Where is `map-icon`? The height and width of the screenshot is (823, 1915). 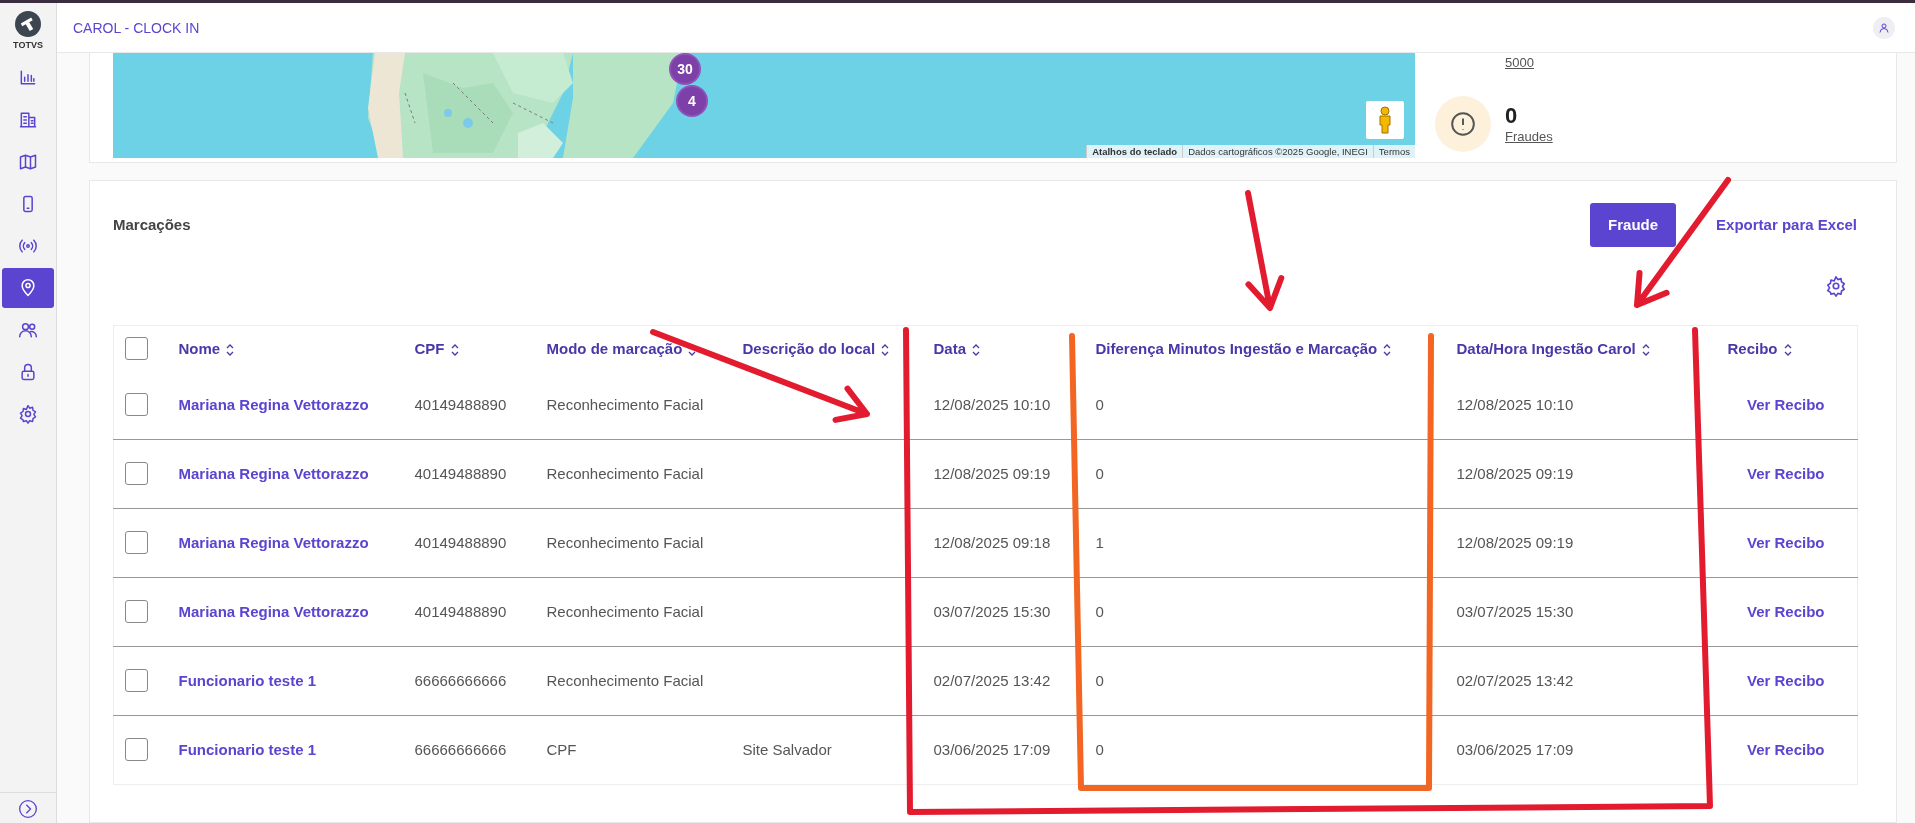 map-icon is located at coordinates (28, 162).